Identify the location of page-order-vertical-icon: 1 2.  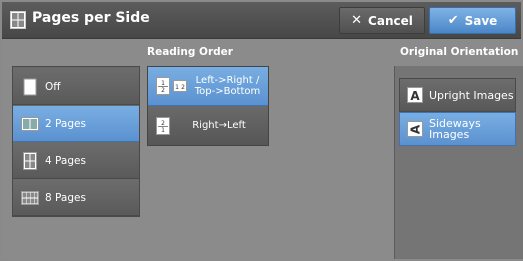
(163, 86).